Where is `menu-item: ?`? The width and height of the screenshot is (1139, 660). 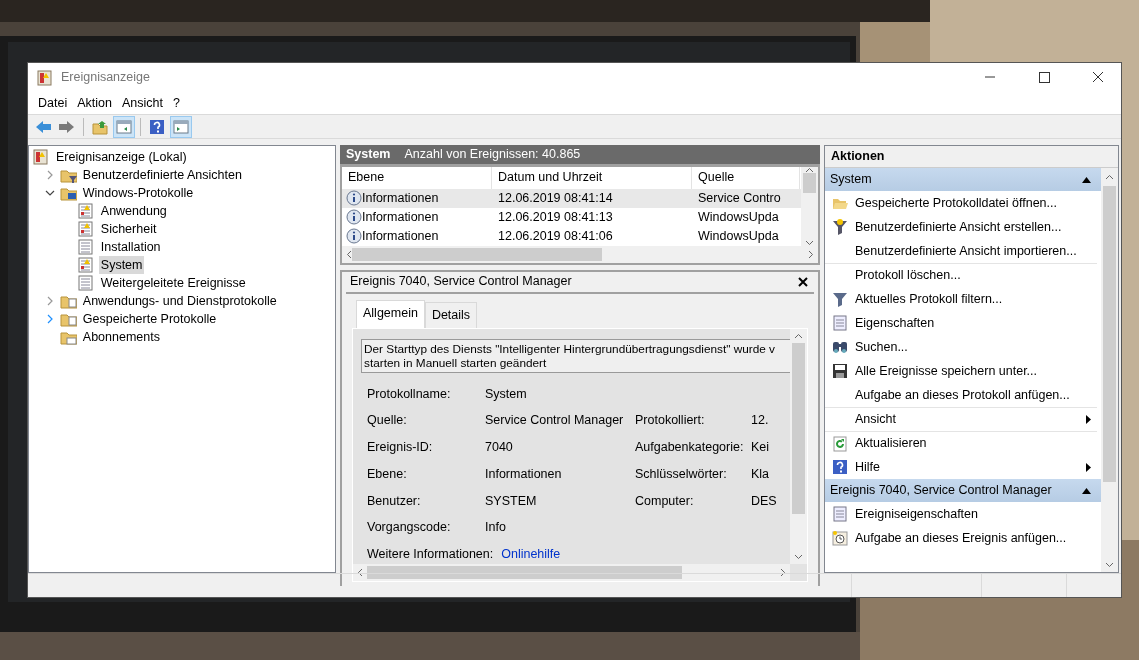
menu-item: ? is located at coordinates (176, 103).